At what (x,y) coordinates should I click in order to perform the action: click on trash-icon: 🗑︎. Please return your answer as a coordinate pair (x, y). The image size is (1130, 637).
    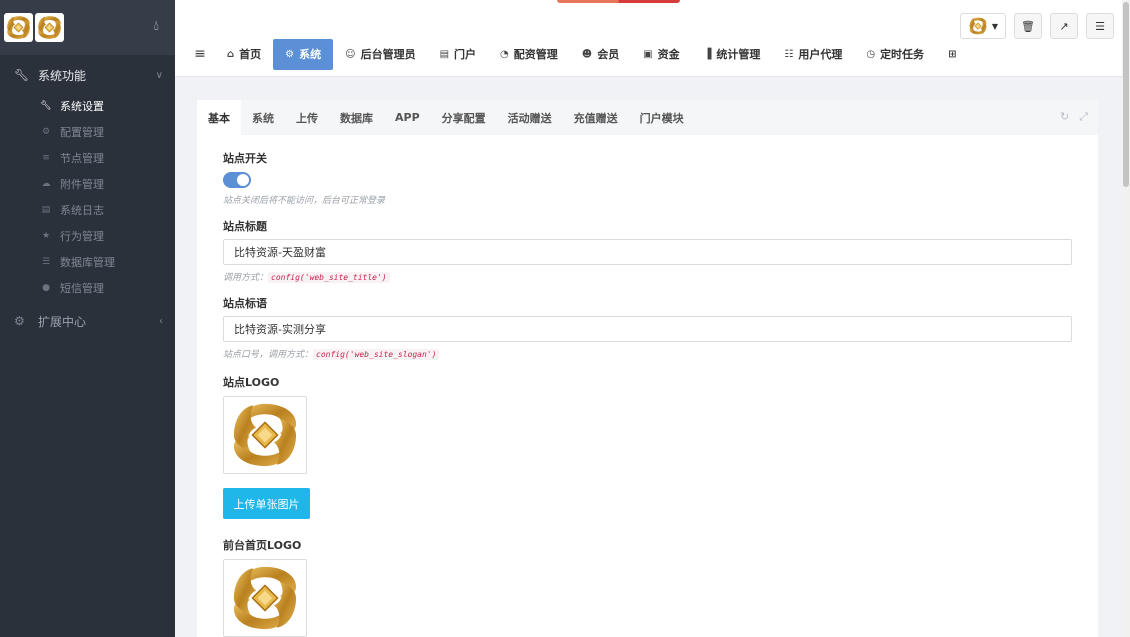
    Looking at the image, I should click on (1028, 26).